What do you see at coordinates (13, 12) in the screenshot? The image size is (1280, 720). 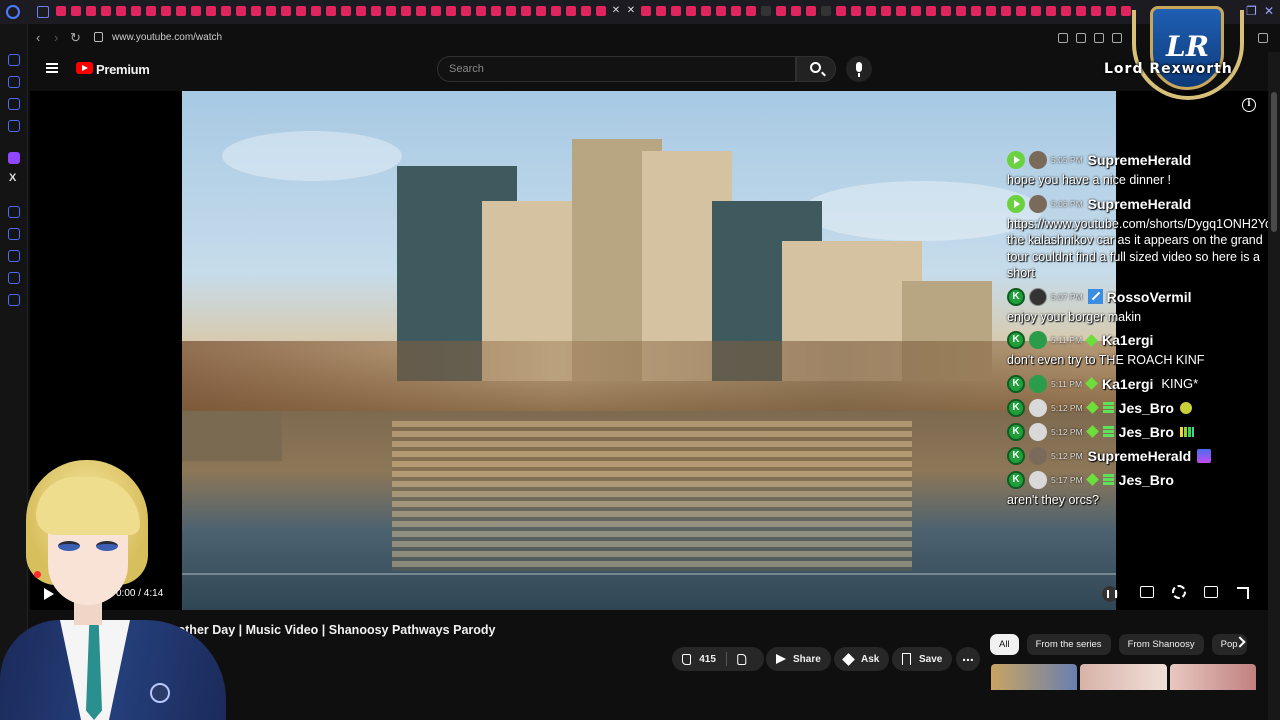 I see `opera-logo-icon` at bounding box center [13, 12].